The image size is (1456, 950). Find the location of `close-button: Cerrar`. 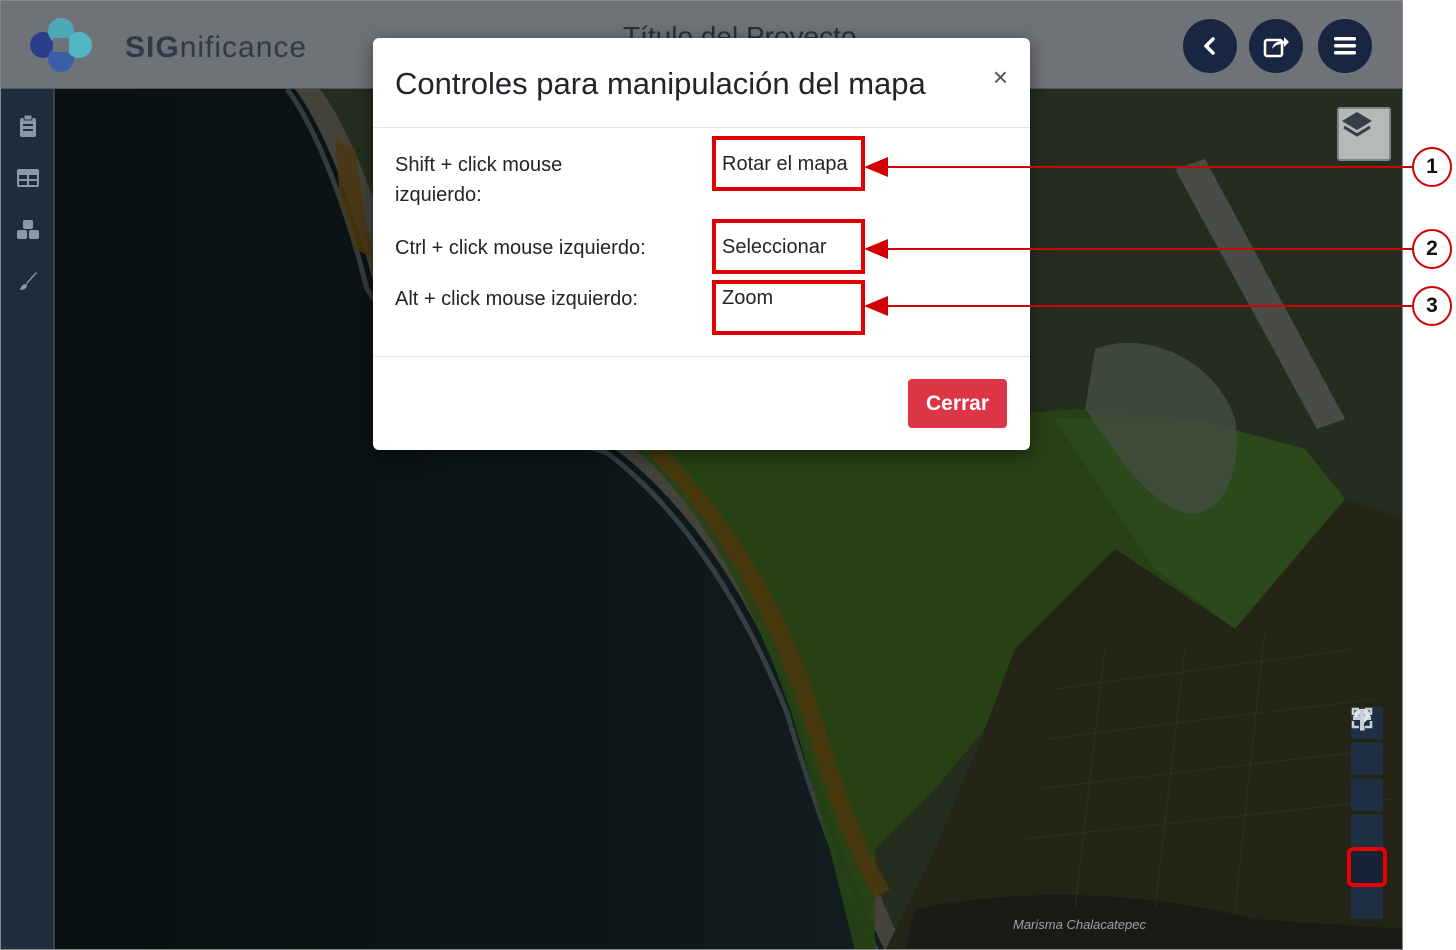

close-button: Cerrar is located at coordinates (957, 403).